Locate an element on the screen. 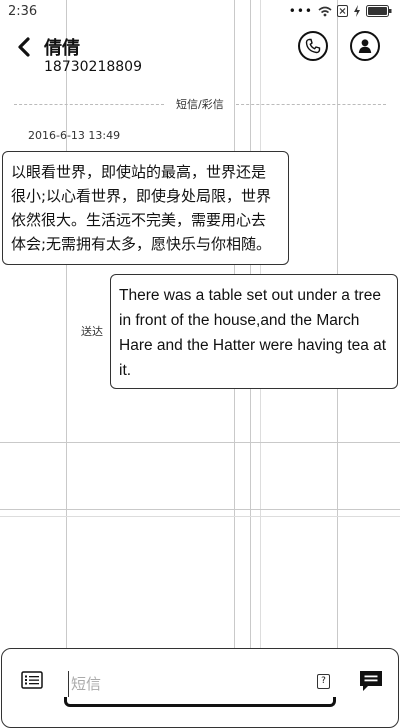  message-composer: ? is located at coordinates (200, 688).